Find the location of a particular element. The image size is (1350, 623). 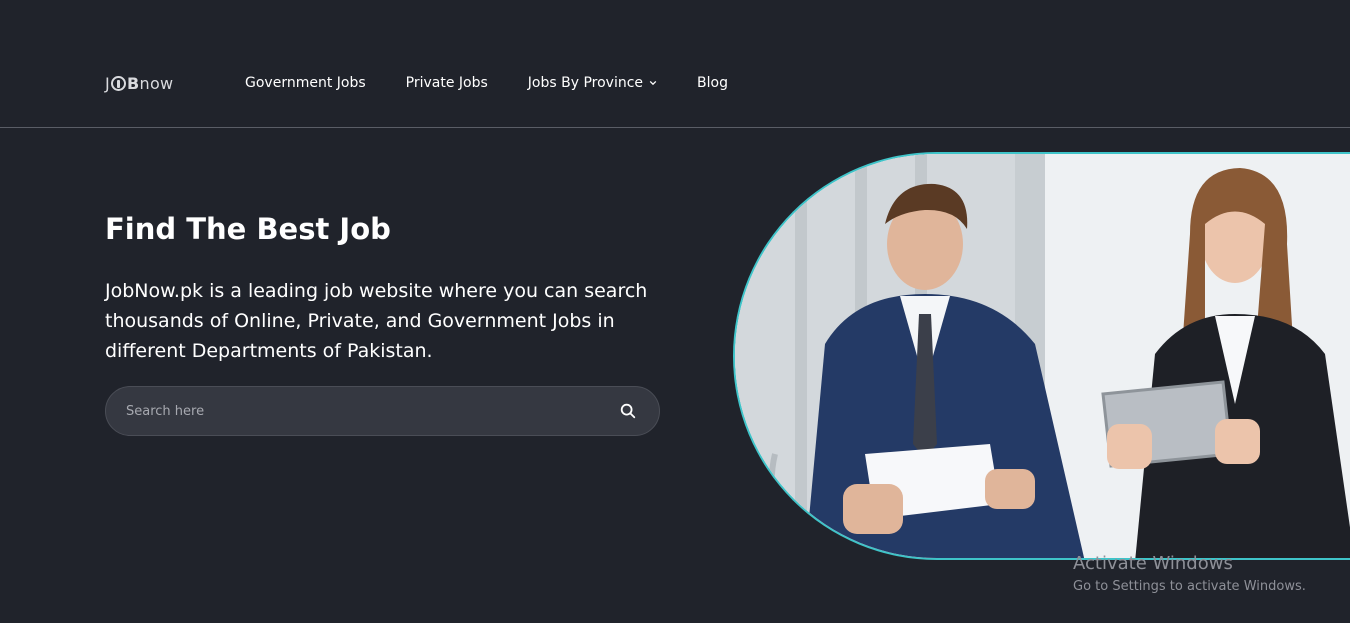

nav-private-jobs: Private Jobs is located at coordinates (447, 83).